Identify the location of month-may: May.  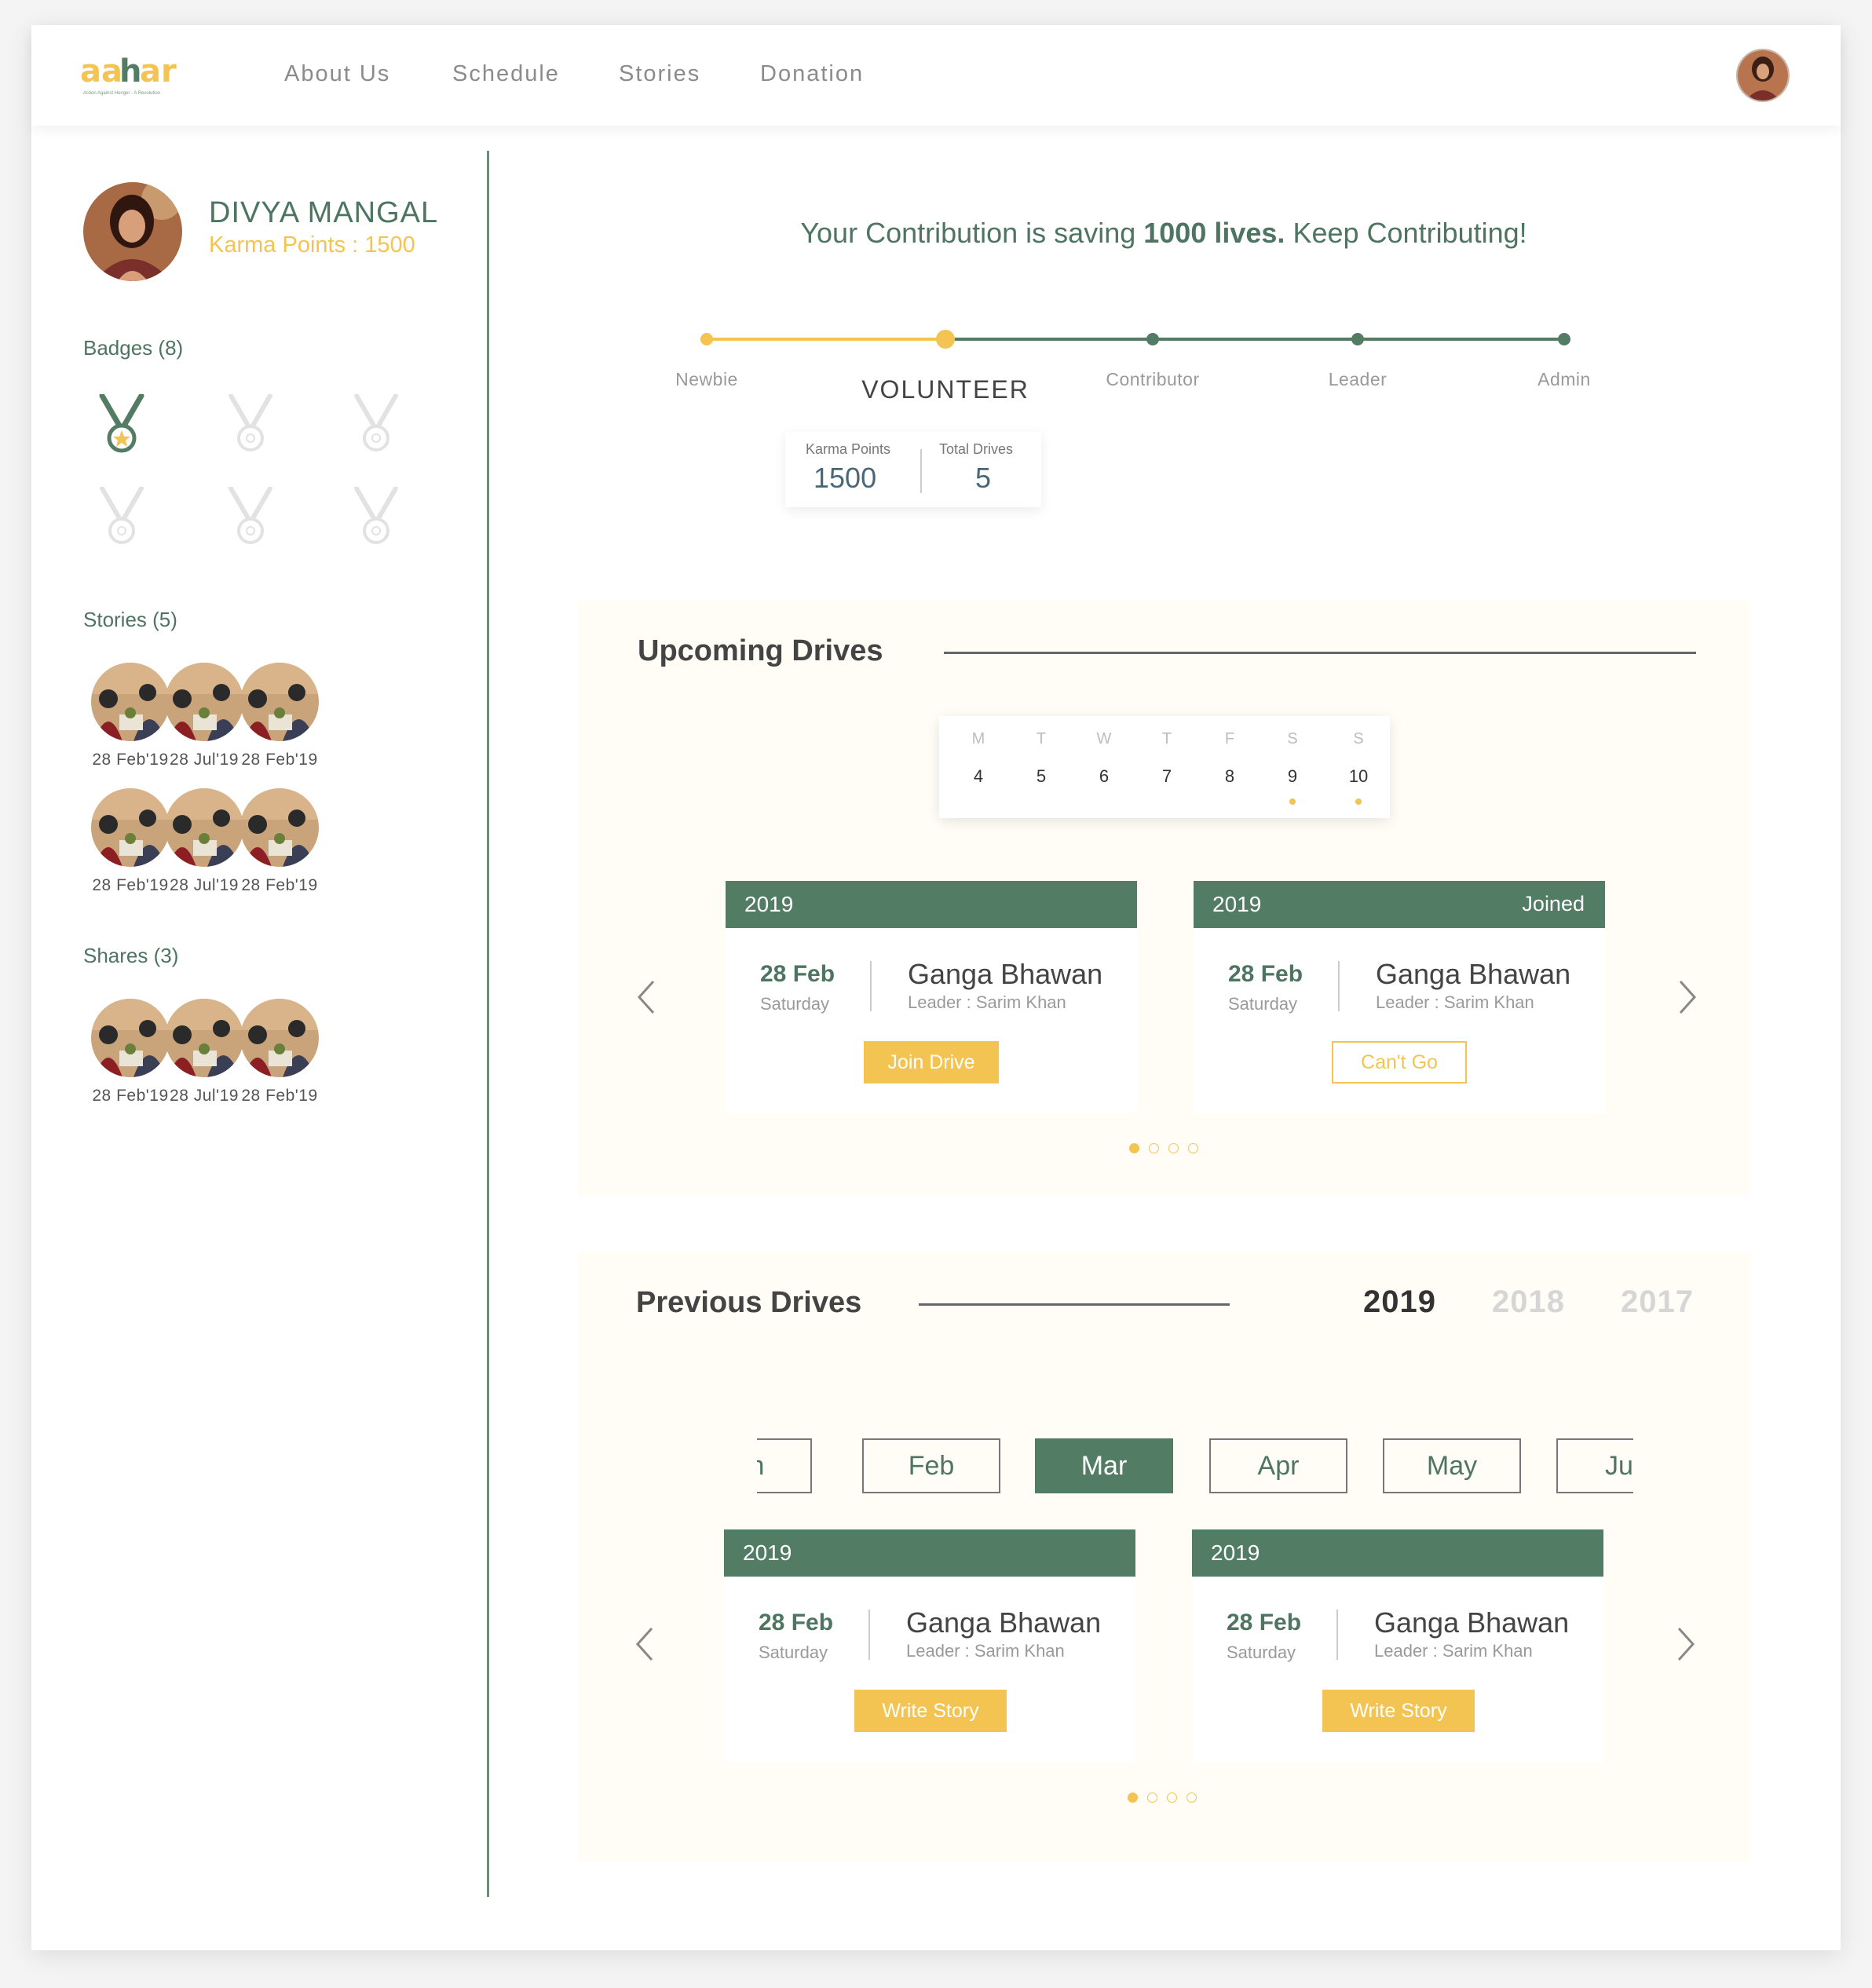
(1452, 1465).